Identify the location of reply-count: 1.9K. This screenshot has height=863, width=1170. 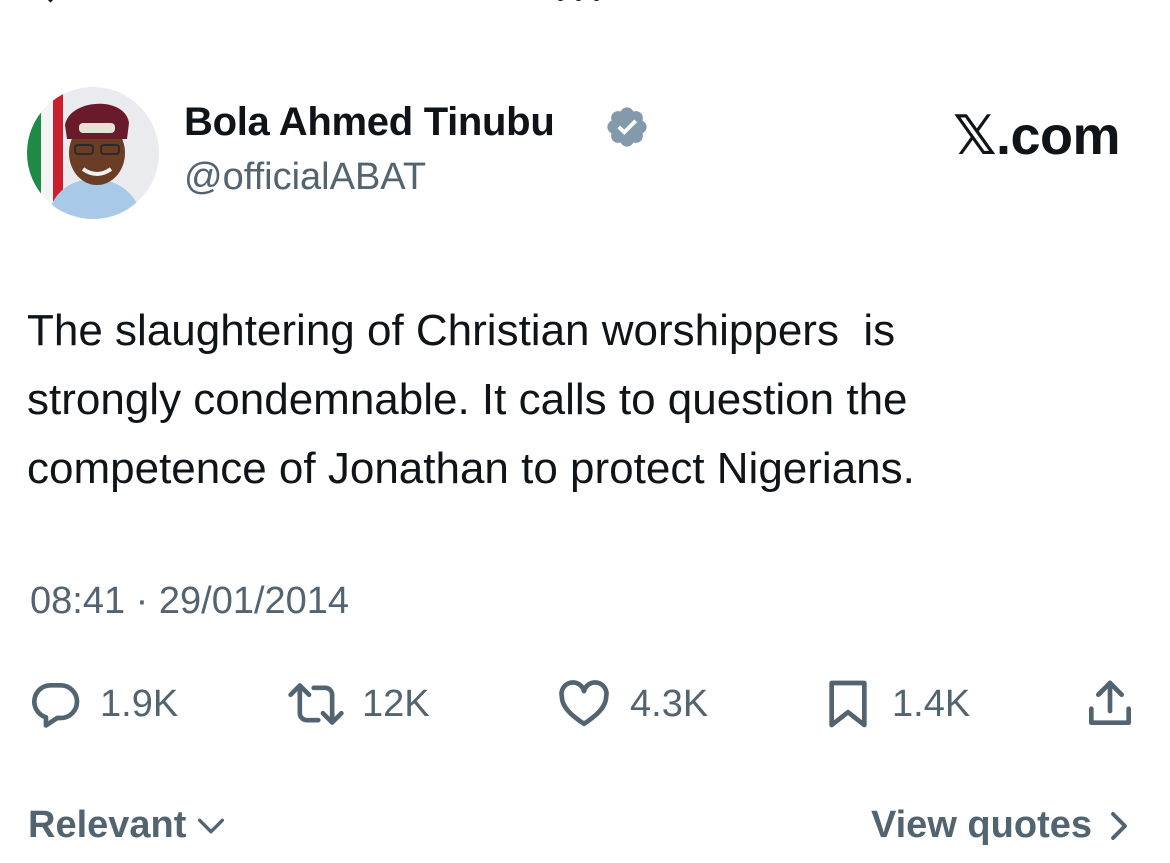
(139, 703).